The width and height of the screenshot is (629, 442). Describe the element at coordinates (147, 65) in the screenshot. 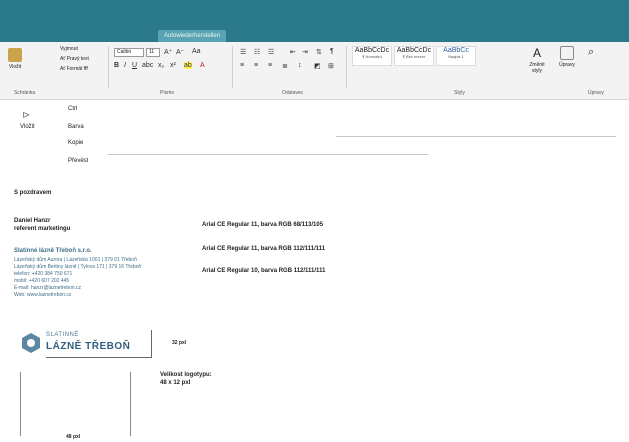

I see `strikethrough-icon: abc` at that location.